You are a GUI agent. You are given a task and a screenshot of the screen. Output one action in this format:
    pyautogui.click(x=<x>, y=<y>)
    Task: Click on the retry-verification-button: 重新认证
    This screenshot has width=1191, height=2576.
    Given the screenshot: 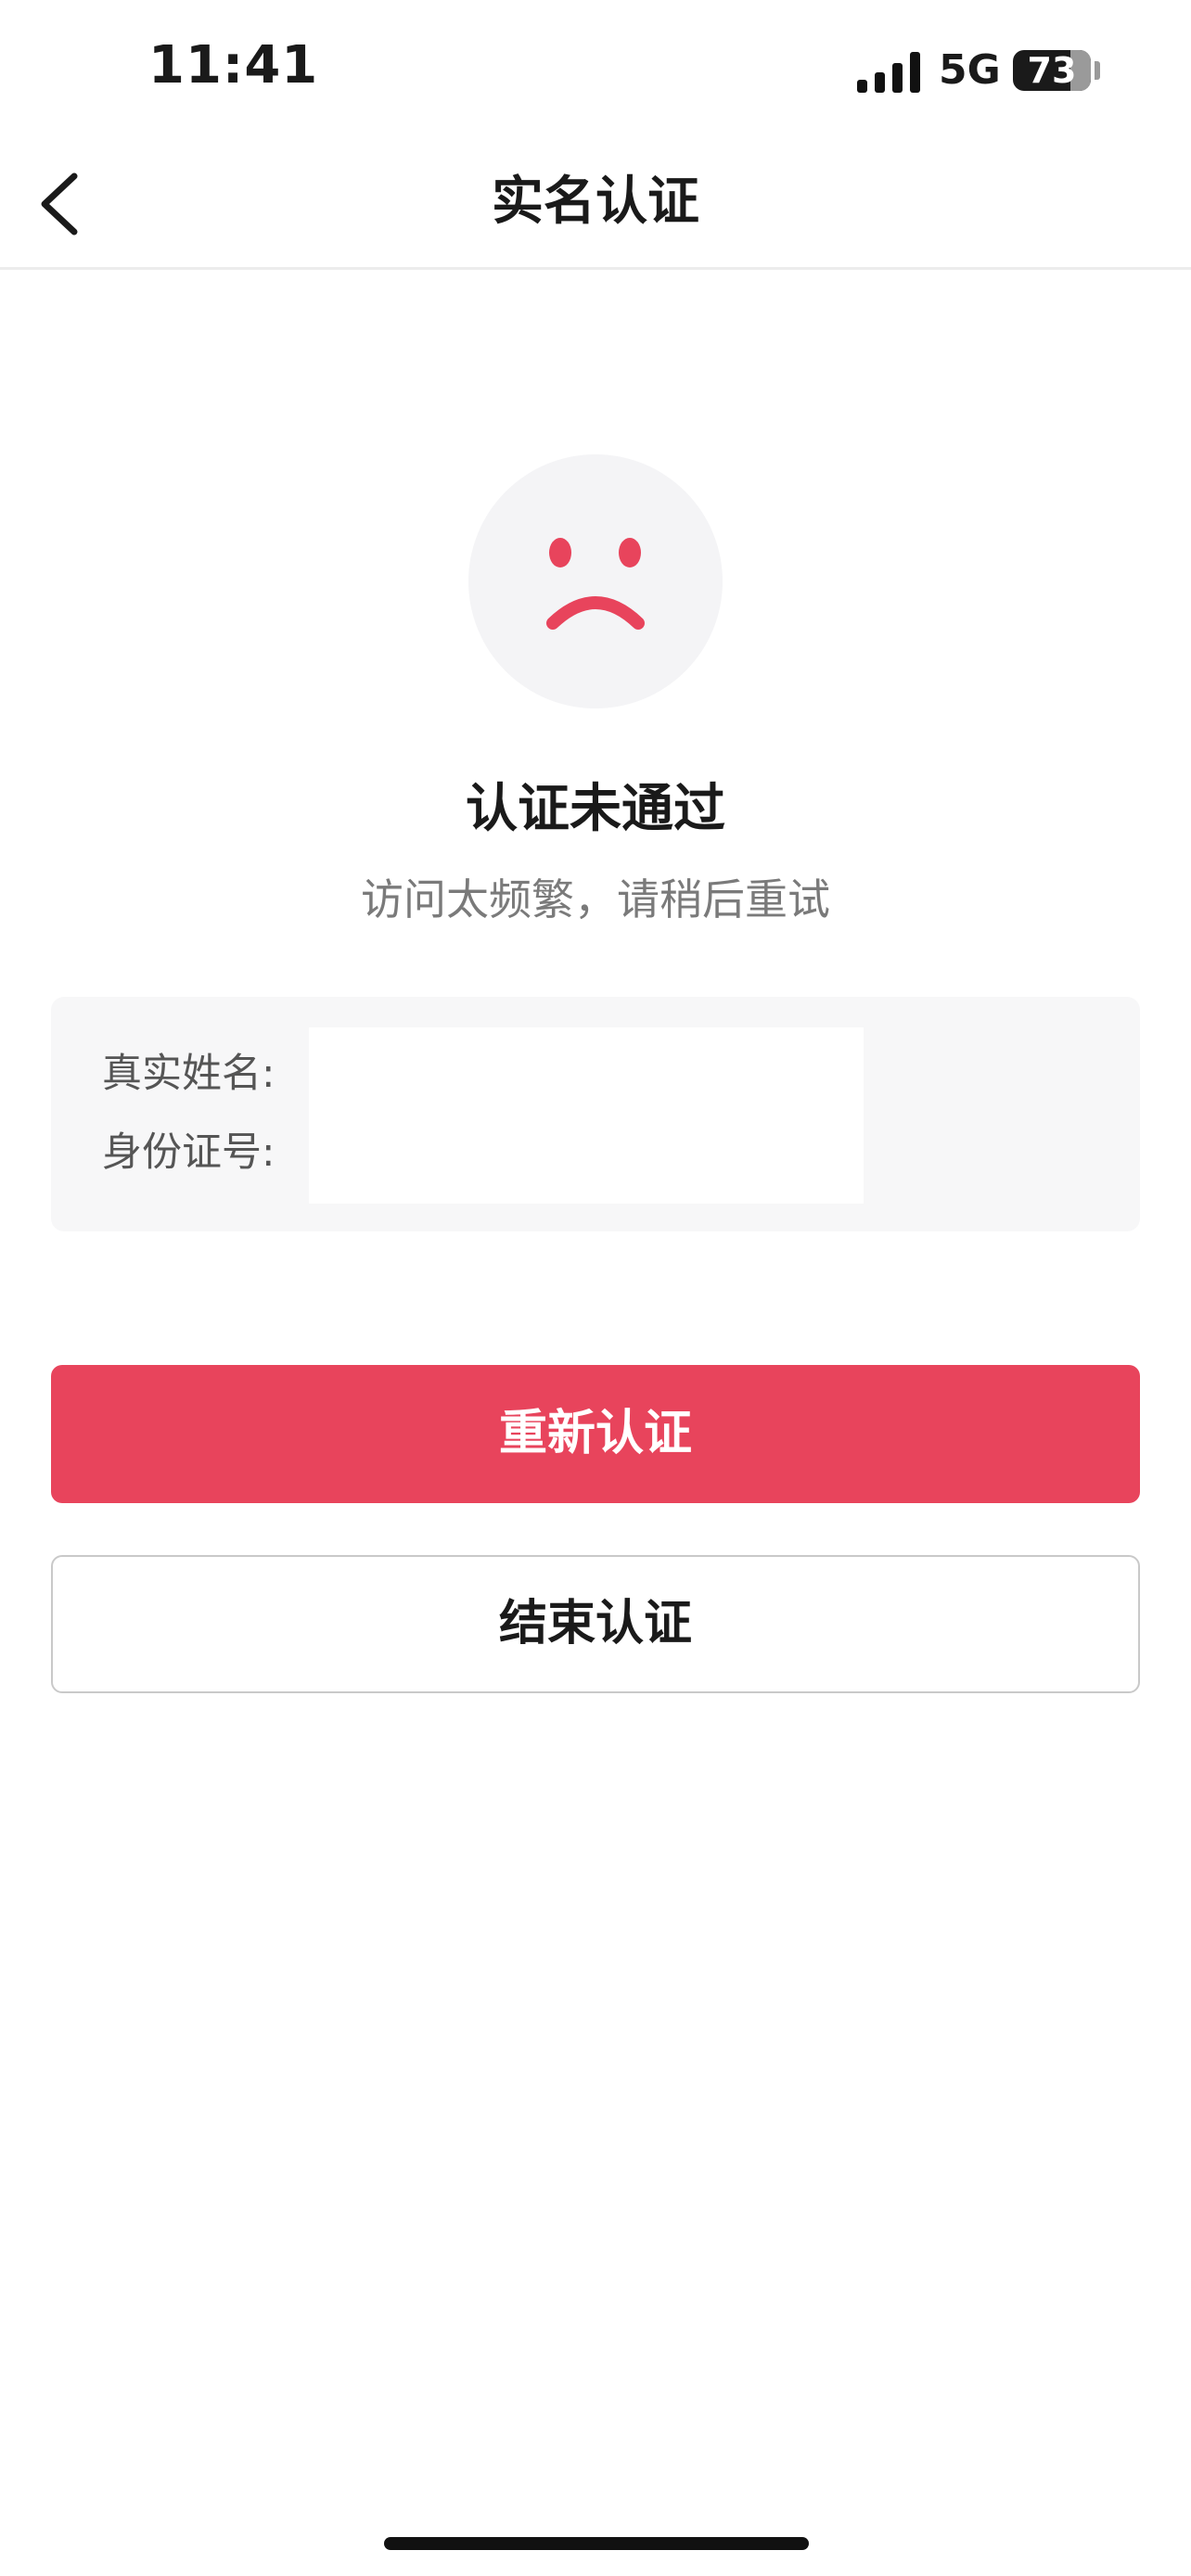 What is the action you would take?
    pyautogui.click(x=595, y=1434)
    